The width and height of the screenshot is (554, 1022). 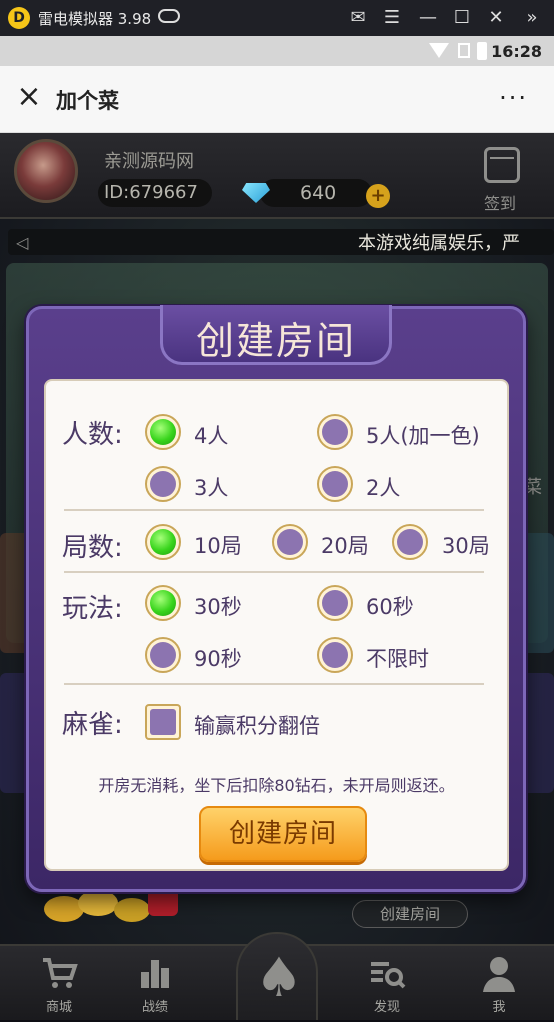 What do you see at coordinates (155, 974) in the screenshot?
I see `bar-chart-icon` at bounding box center [155, 974].